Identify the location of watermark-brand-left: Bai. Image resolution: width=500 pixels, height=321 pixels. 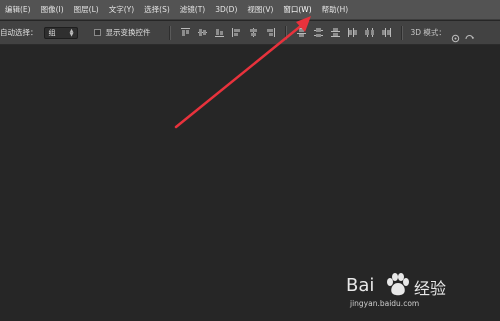
(360, 285).